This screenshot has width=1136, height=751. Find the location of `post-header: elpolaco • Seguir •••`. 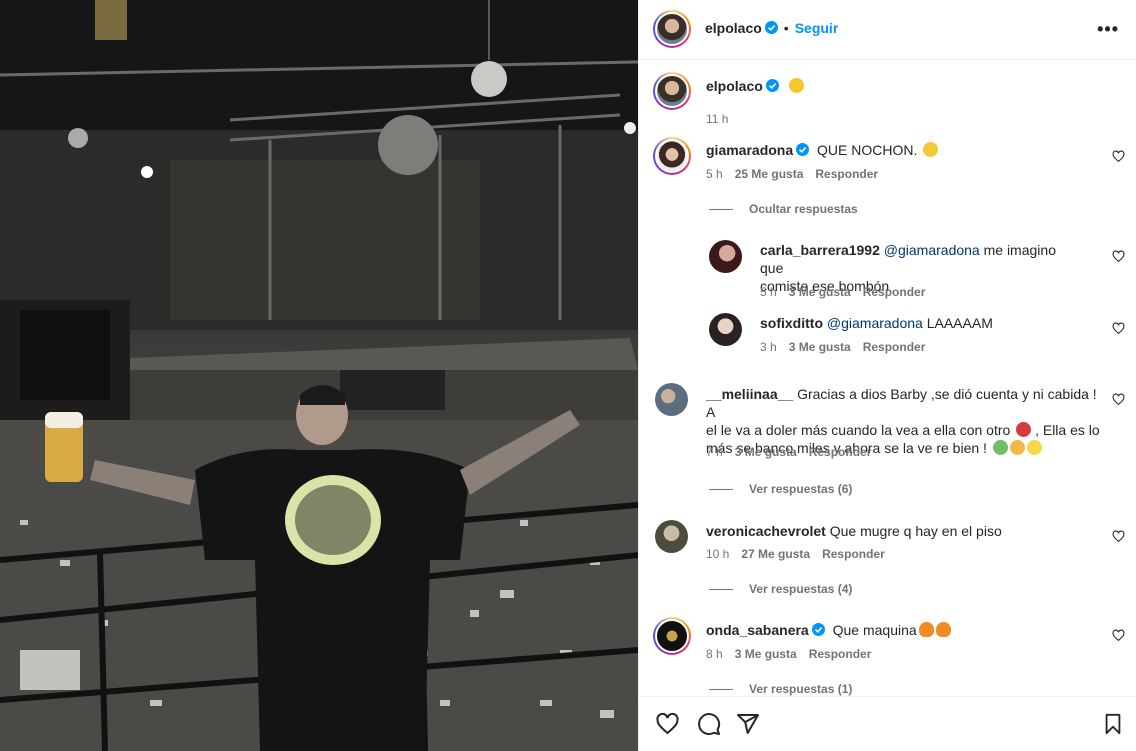

post-header: elpolaco • Seguir ••• is located at coordinates (887, 30).